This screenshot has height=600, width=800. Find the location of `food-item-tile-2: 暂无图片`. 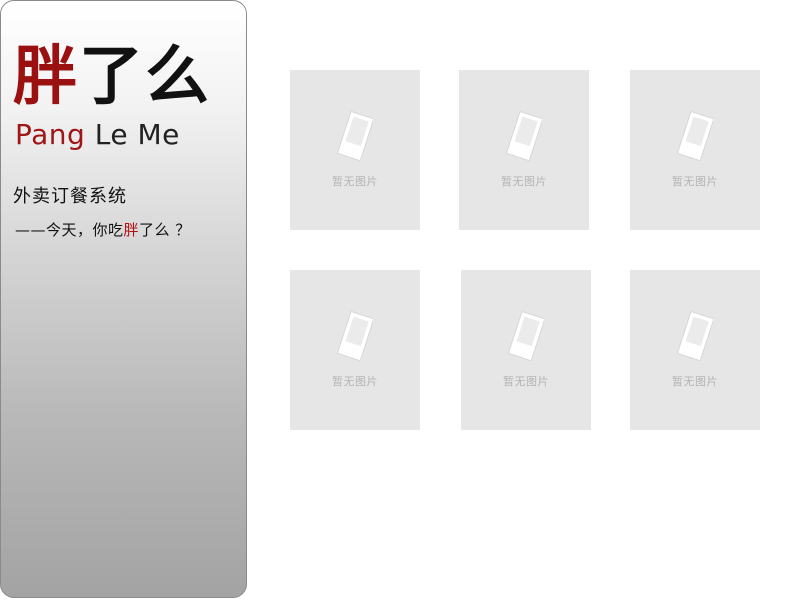

food-item-tile-2: 暂无图片 is located at coordinates (524, 150).